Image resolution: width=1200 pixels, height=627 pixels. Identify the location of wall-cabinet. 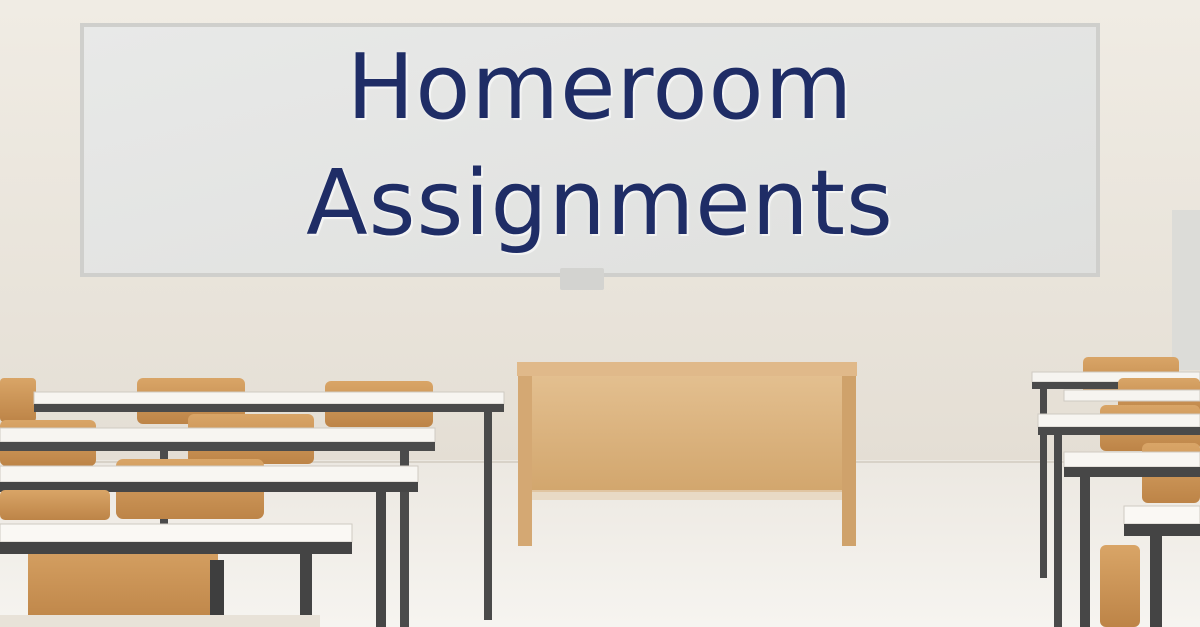
(1186, 290).